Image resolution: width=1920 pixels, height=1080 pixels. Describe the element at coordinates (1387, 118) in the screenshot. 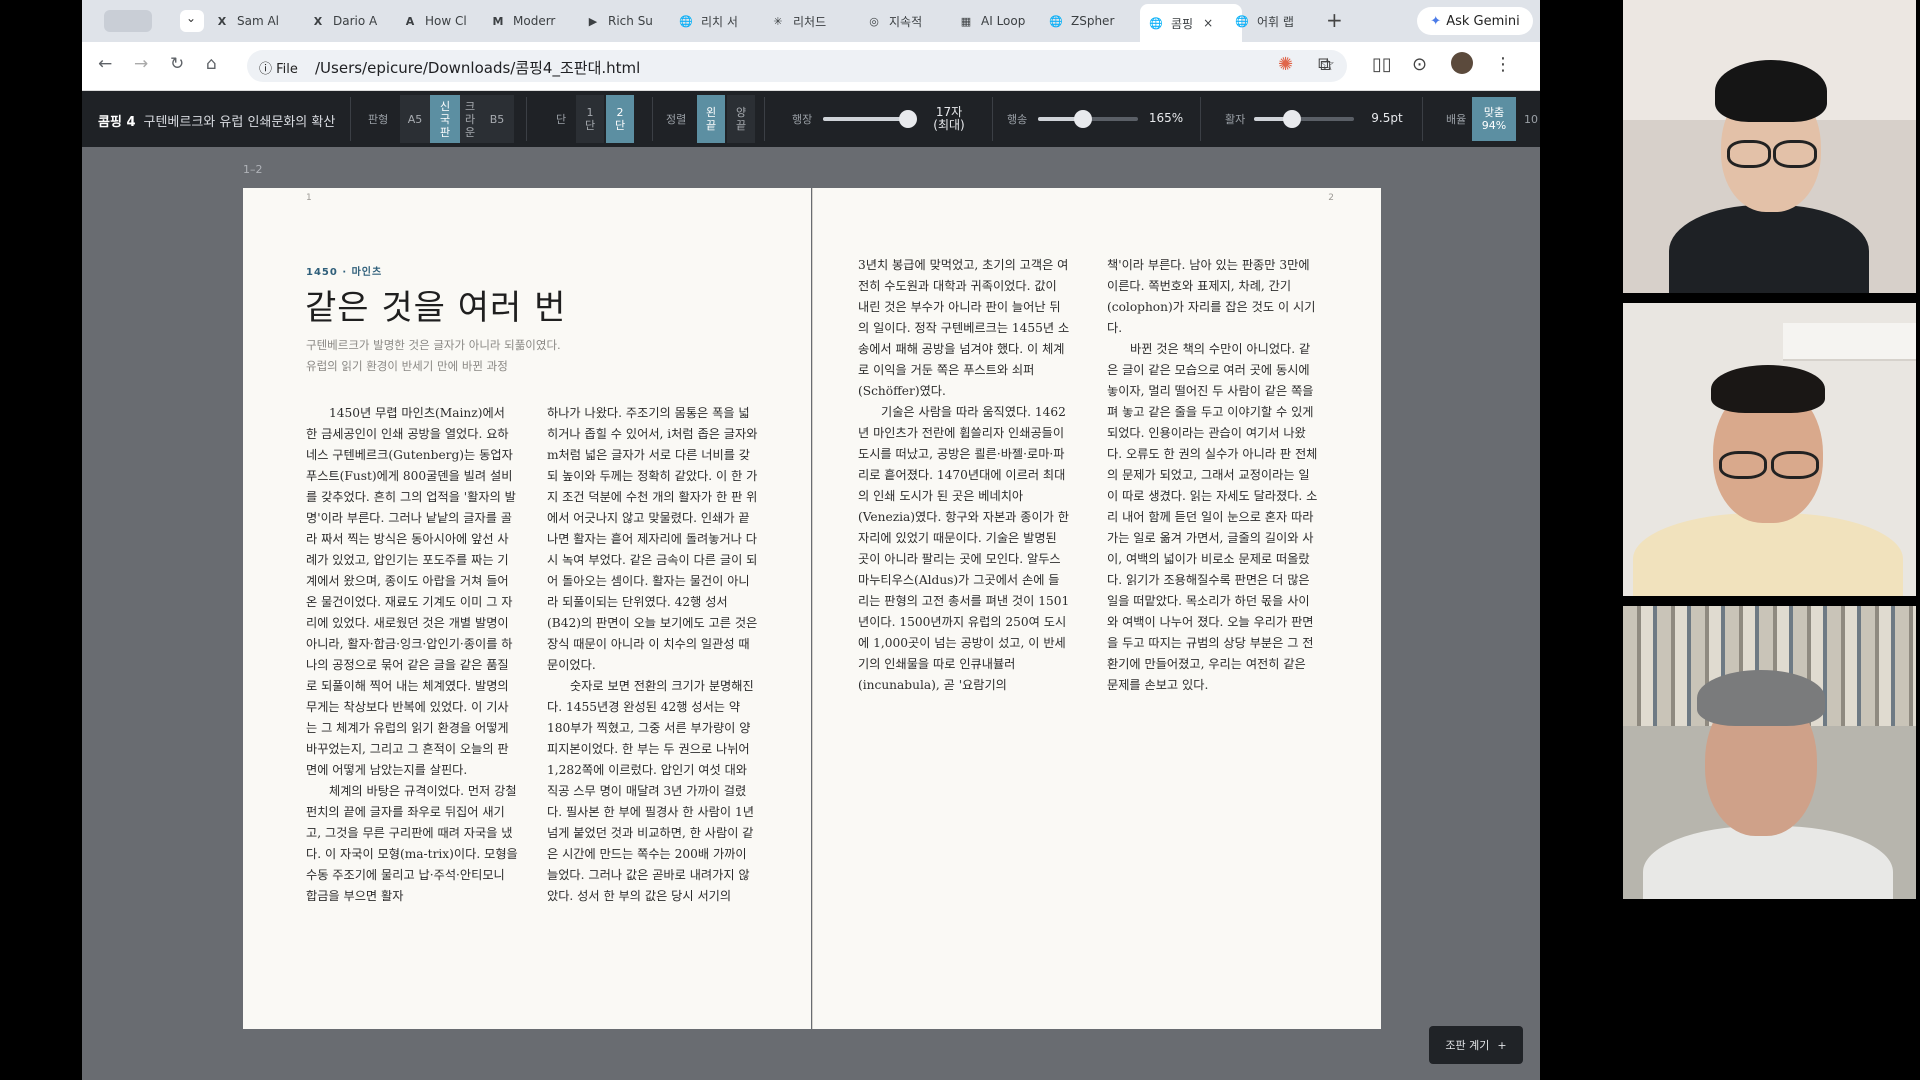

I see `type-size-value: 9.5pt` at that location.